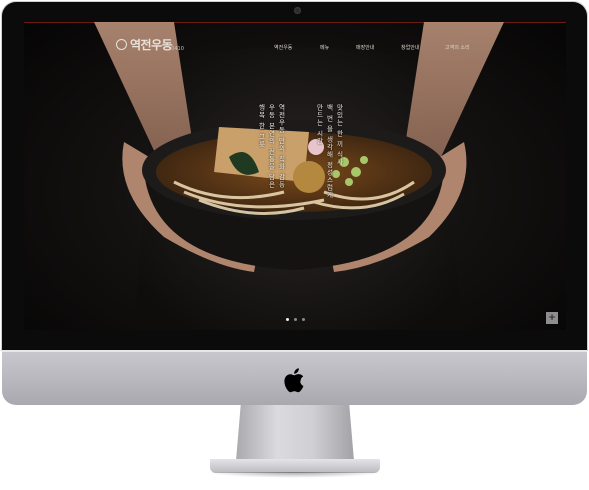 The width and height of the screenshot is (589, 490). Describe the element at coordinates (324, 47) in the screenshot. I see `nav-item-menu: 메뉴` at that location.